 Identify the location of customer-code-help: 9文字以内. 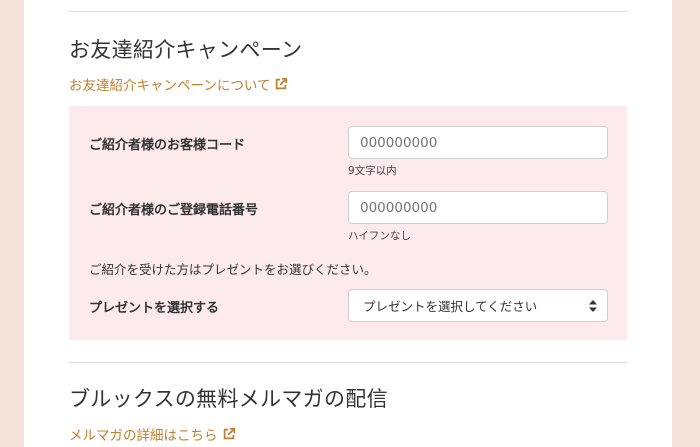
(372, 171).